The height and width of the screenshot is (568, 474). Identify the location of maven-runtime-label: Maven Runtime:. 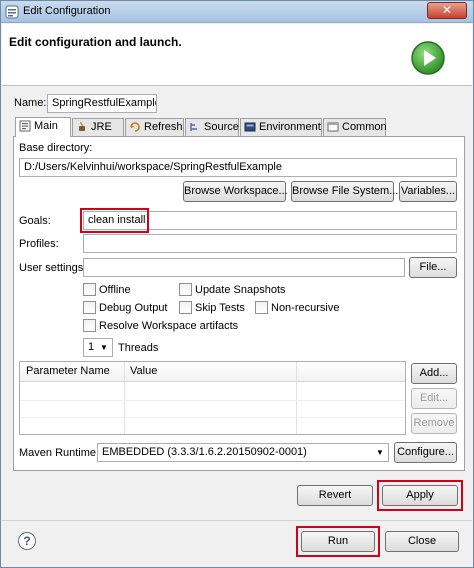
(59, 453).